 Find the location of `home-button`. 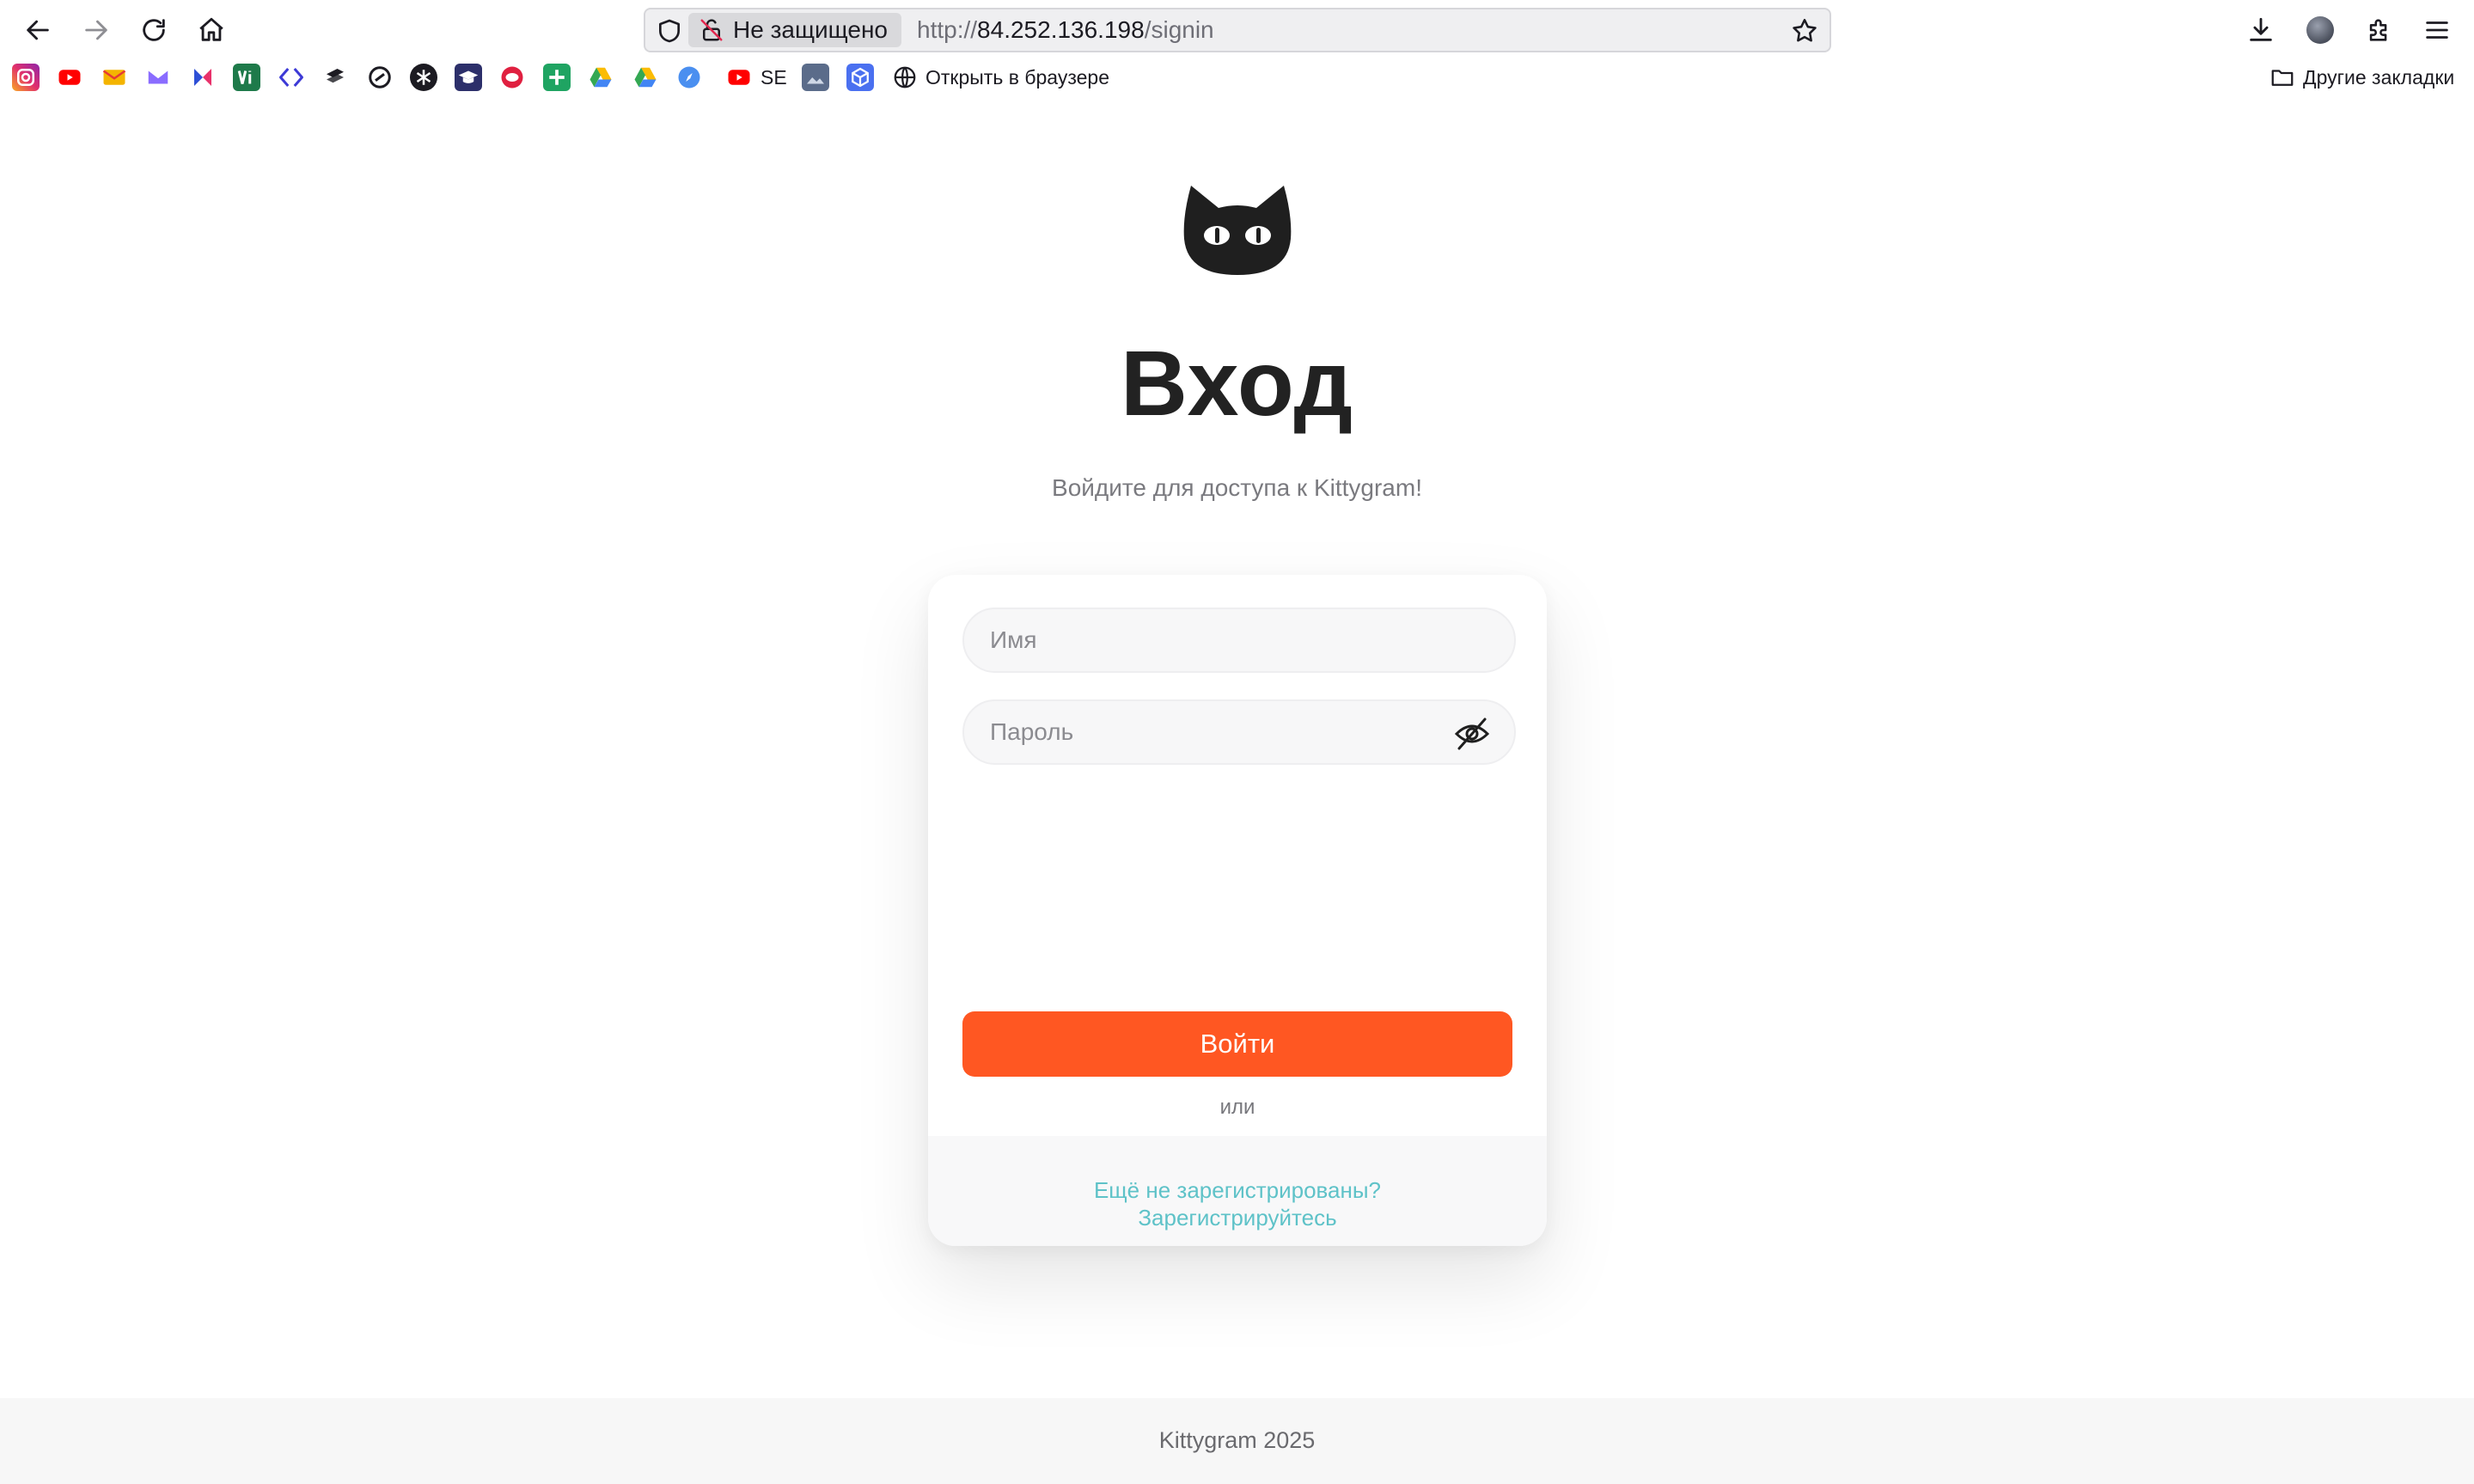

home-button is located at coordinates (211, 30).